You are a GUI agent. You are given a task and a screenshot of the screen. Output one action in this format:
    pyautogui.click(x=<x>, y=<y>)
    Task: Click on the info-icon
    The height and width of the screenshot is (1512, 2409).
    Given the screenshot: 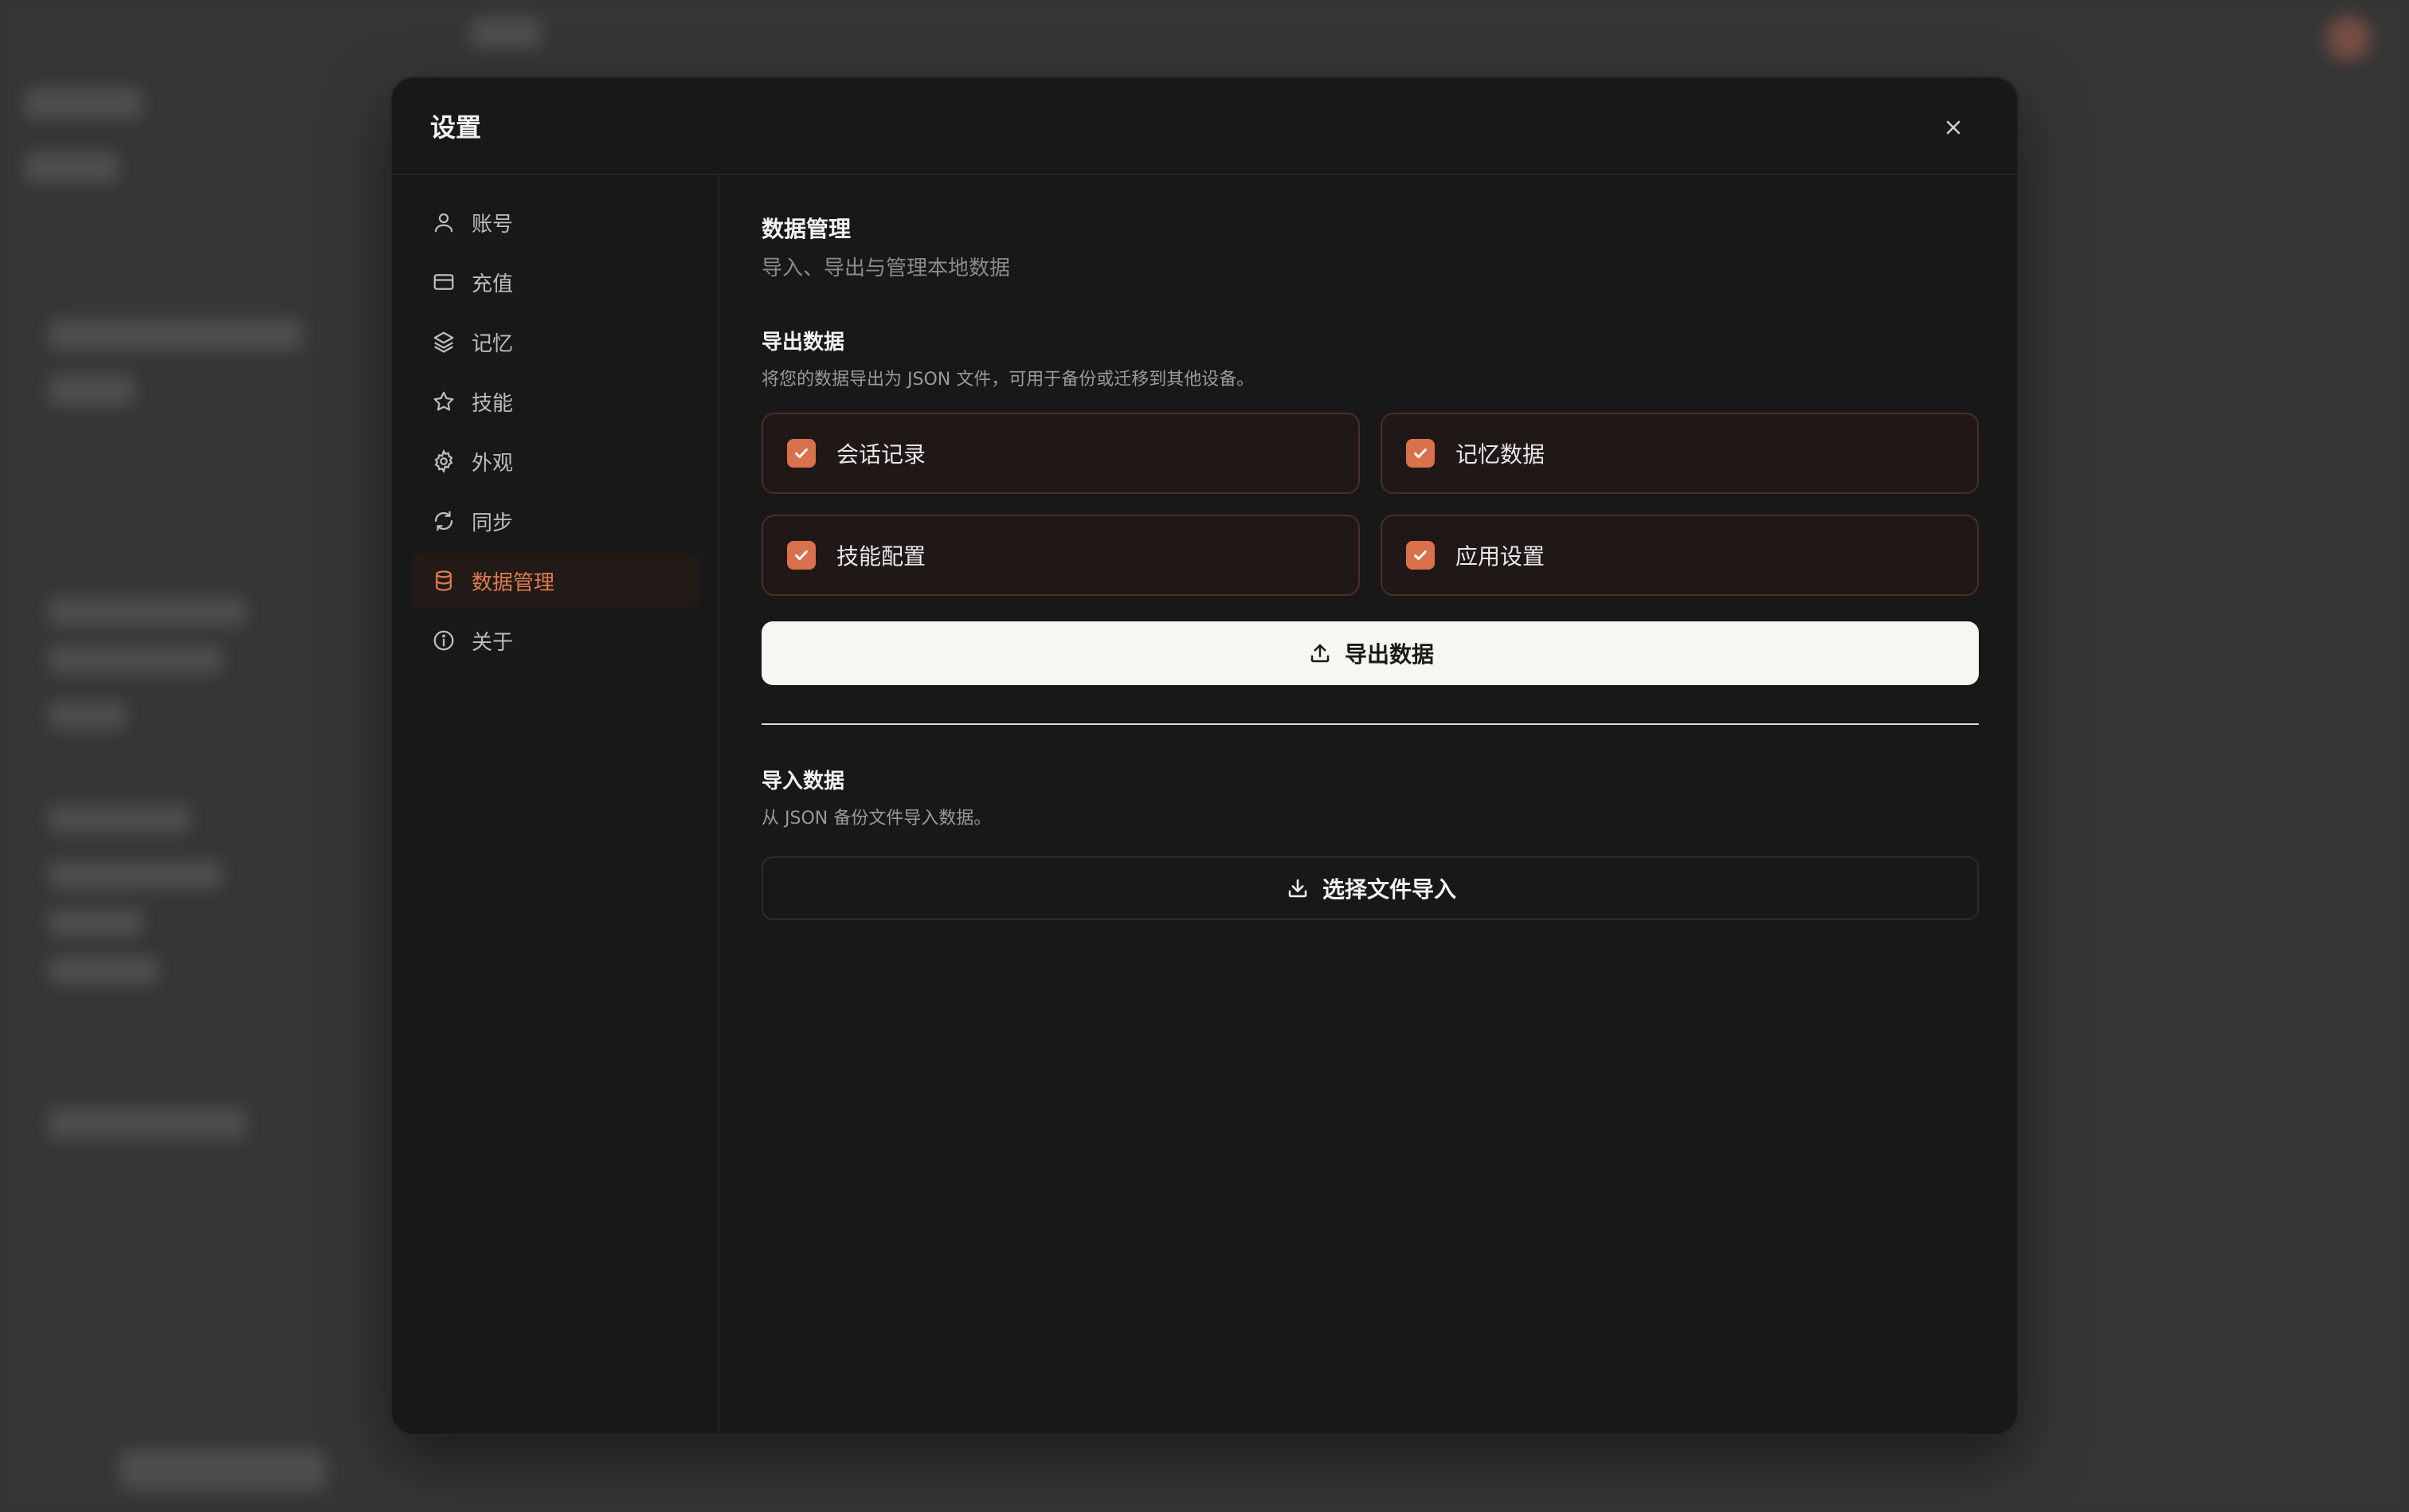 What is the action you would take?
    pyautogui.click(x=443, y=640)
    